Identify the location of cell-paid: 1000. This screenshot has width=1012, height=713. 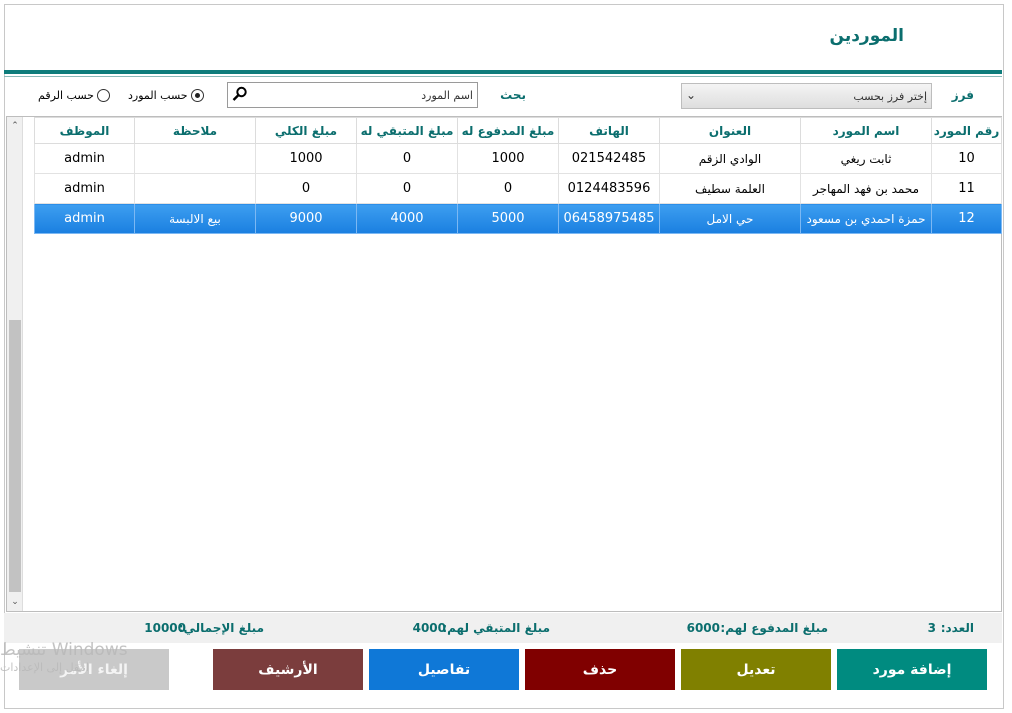
(508, 158).